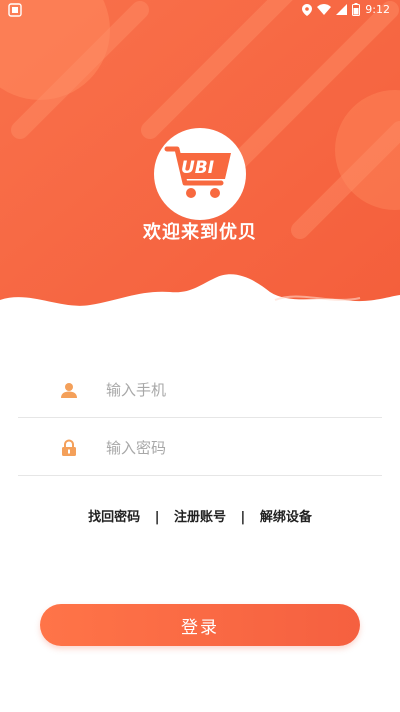  Describe the element at coordinates (197, 168) in the screenshot. I see `logo-text: UBI` at that location.